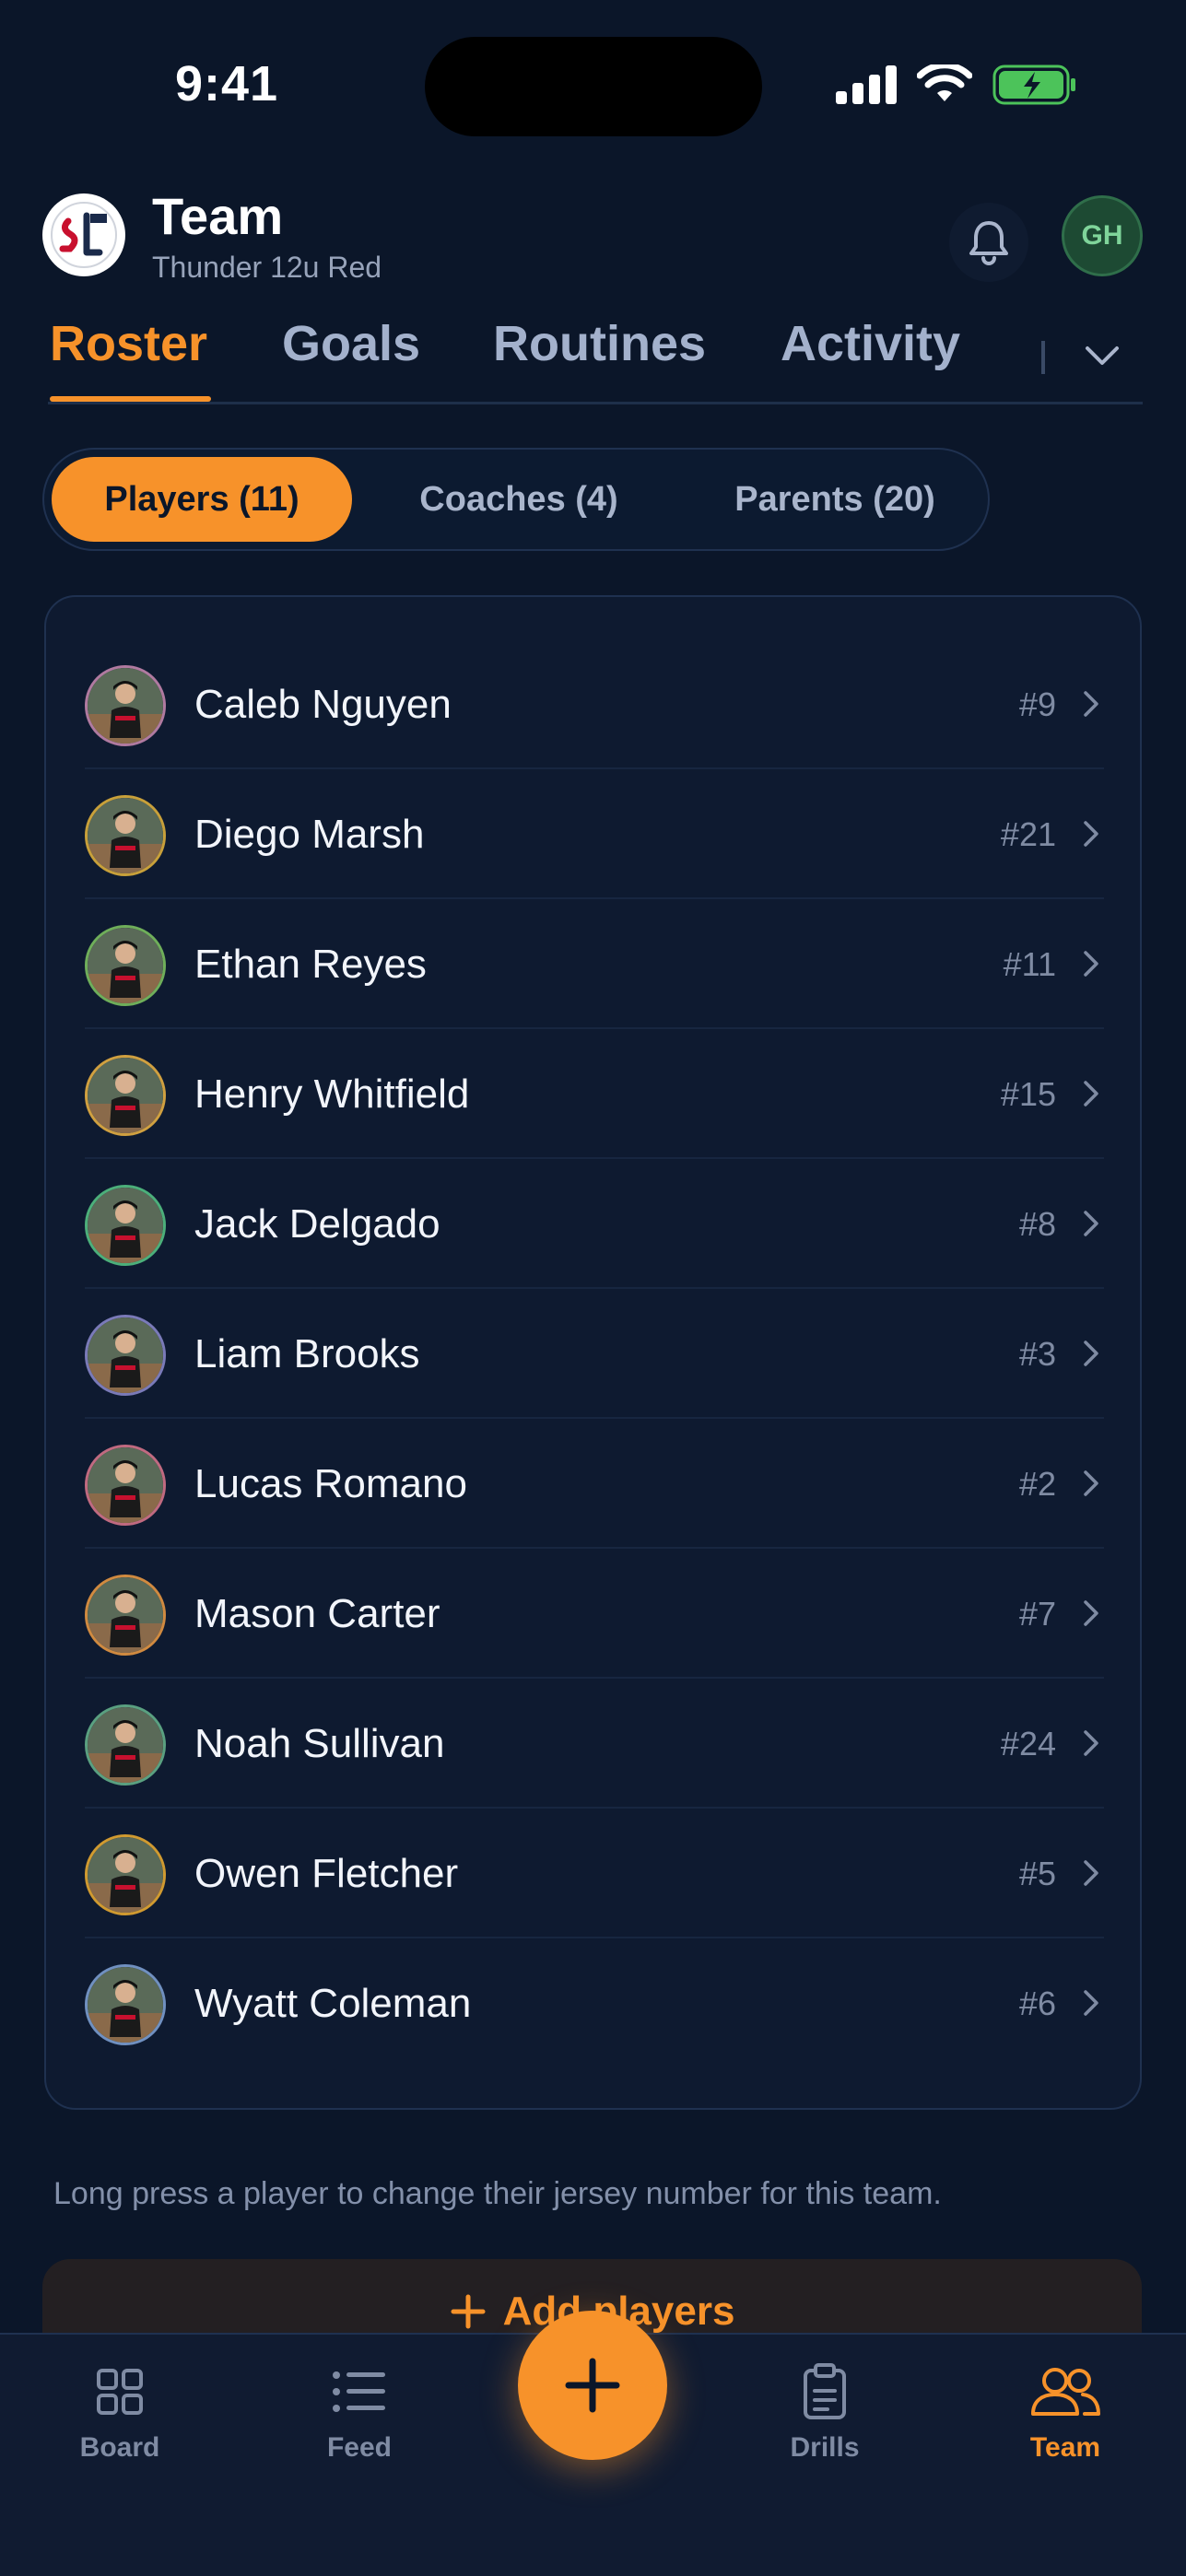 This screenshot has height=2576, width=1186. Describe the element at coordinates (594, 1614) in the screenshot. I see `player-row: Mason Carter #7` at that location.